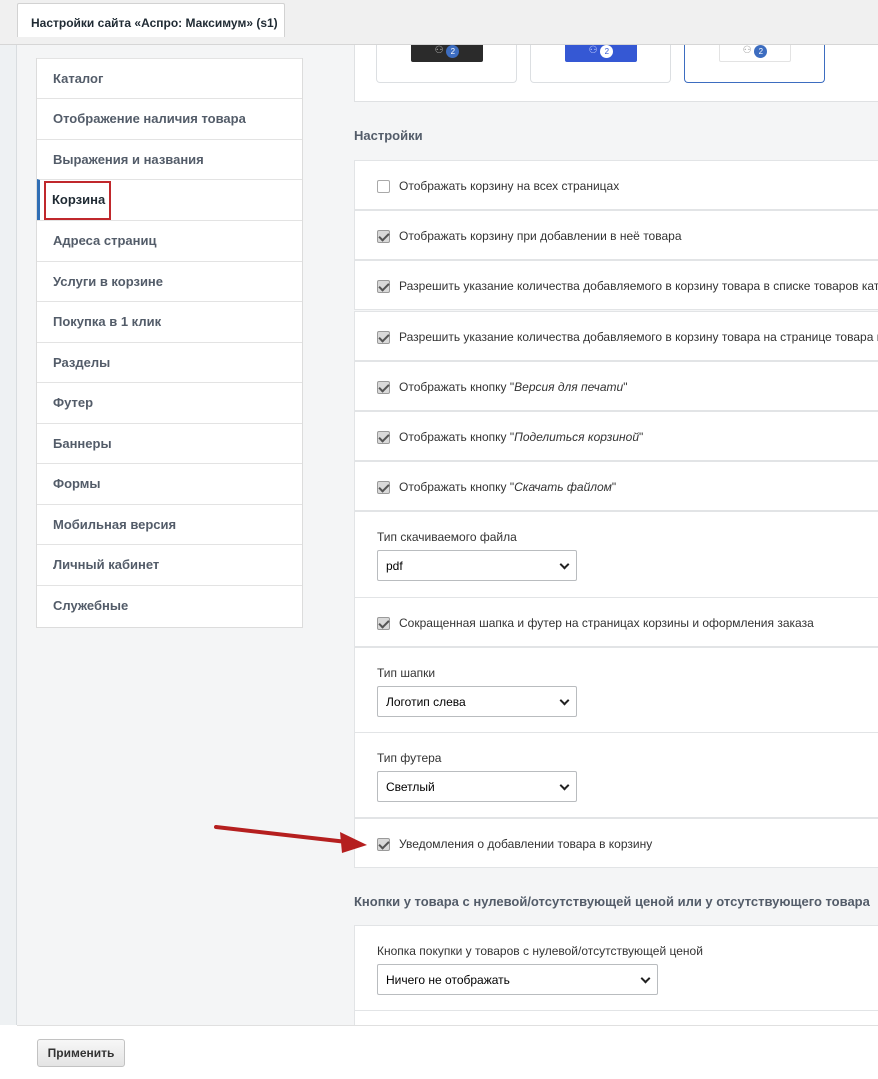 This screenshot has height=1079, width=878. I want to click on setting-next-row, so click(616, 1017).